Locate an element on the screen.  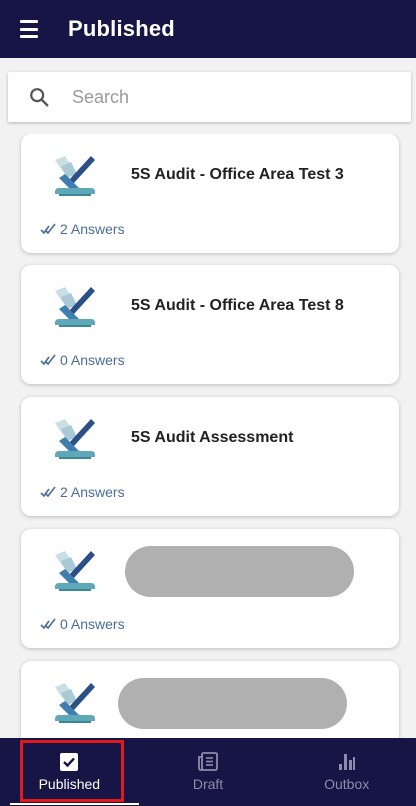
search-bar is located at coordinates (209, 97).